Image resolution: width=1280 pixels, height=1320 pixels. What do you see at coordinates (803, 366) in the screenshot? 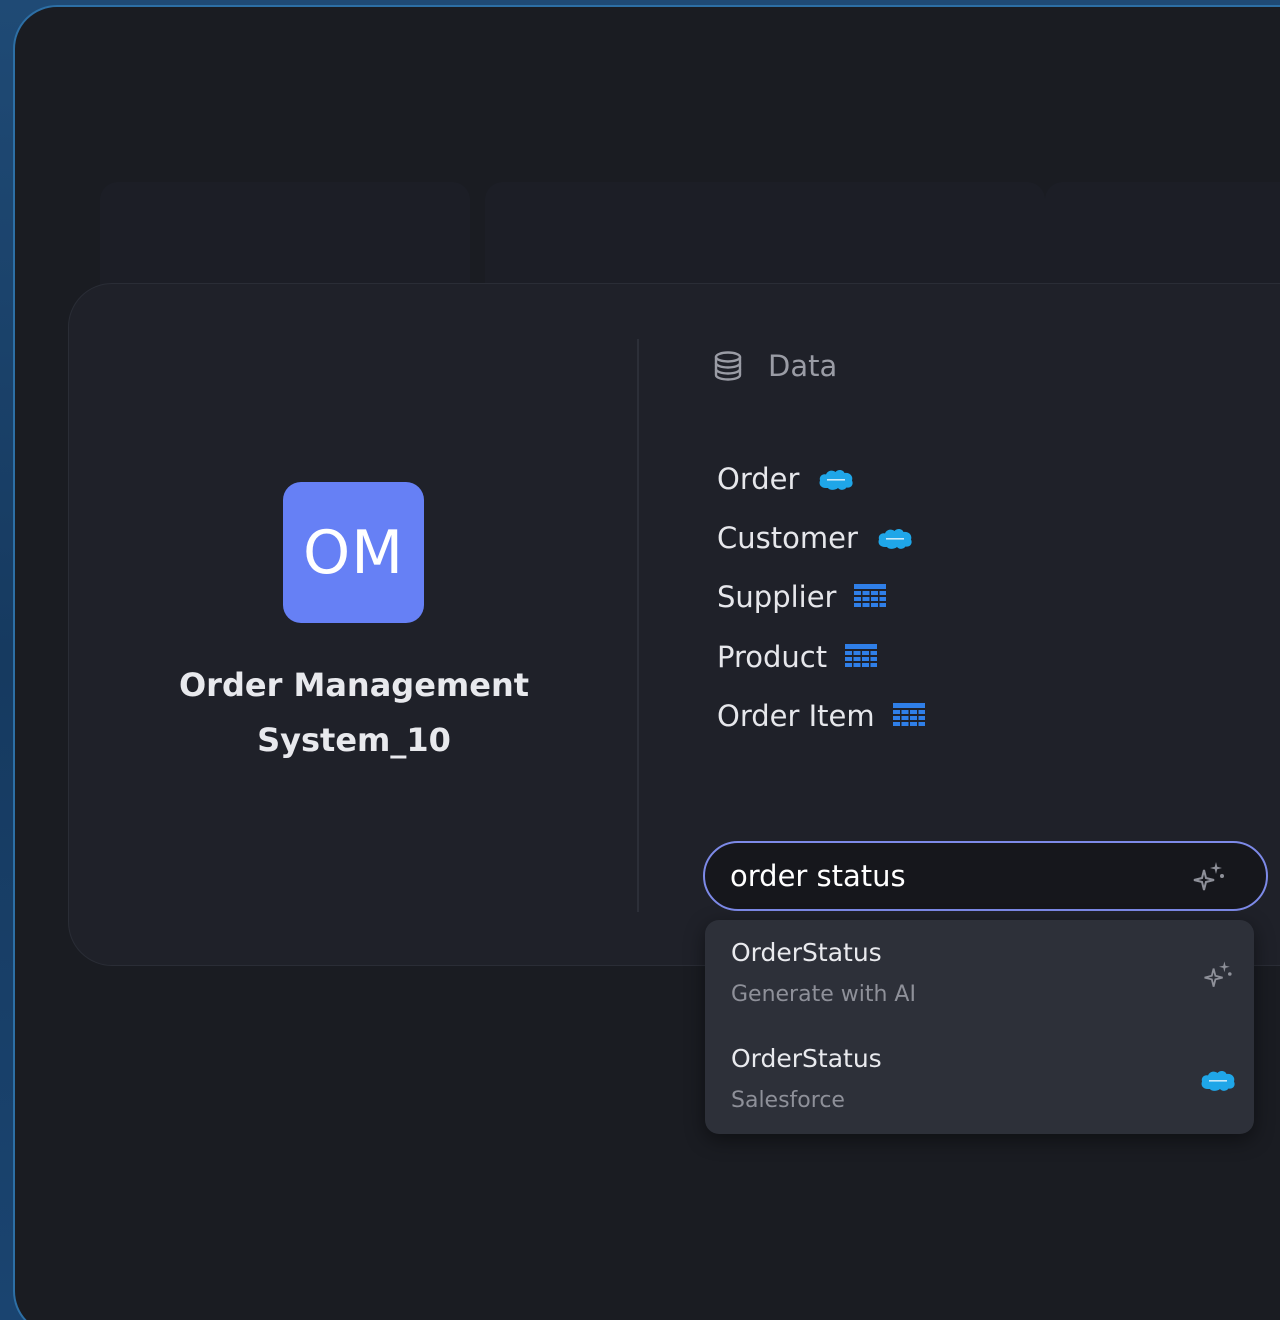
I see `data-section-title: Data` at bounding box center [803, 366].